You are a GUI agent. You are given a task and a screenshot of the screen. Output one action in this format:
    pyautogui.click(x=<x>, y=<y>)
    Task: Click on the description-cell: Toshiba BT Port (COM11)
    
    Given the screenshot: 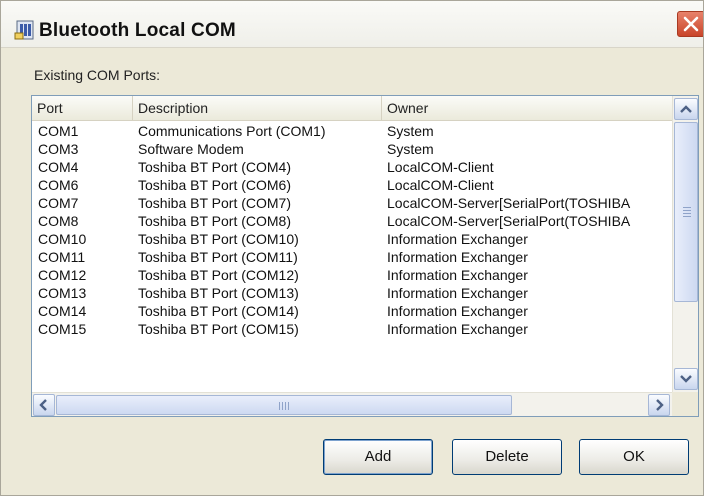 What is the action you would take?
    pyautogui.click(x=218, y=257)
    